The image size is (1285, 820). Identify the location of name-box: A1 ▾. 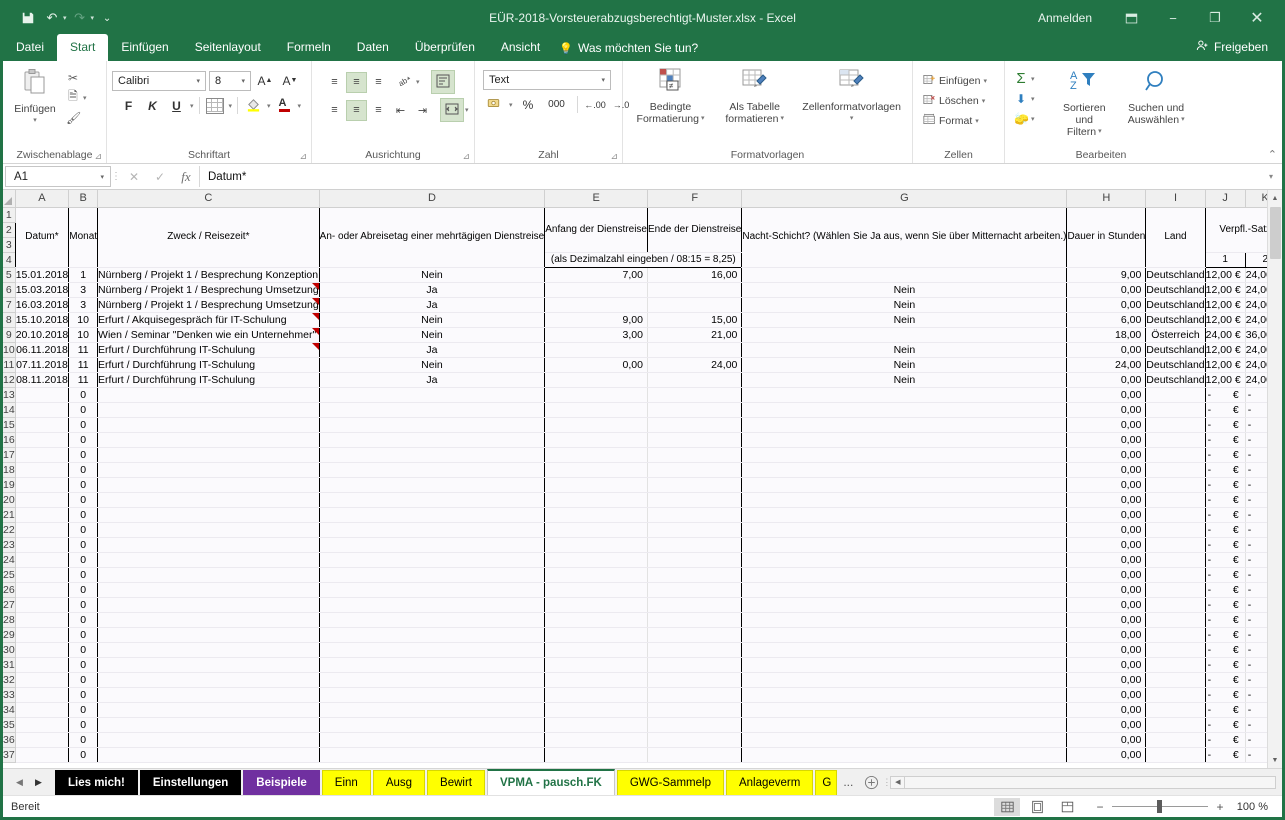
(58, 176).